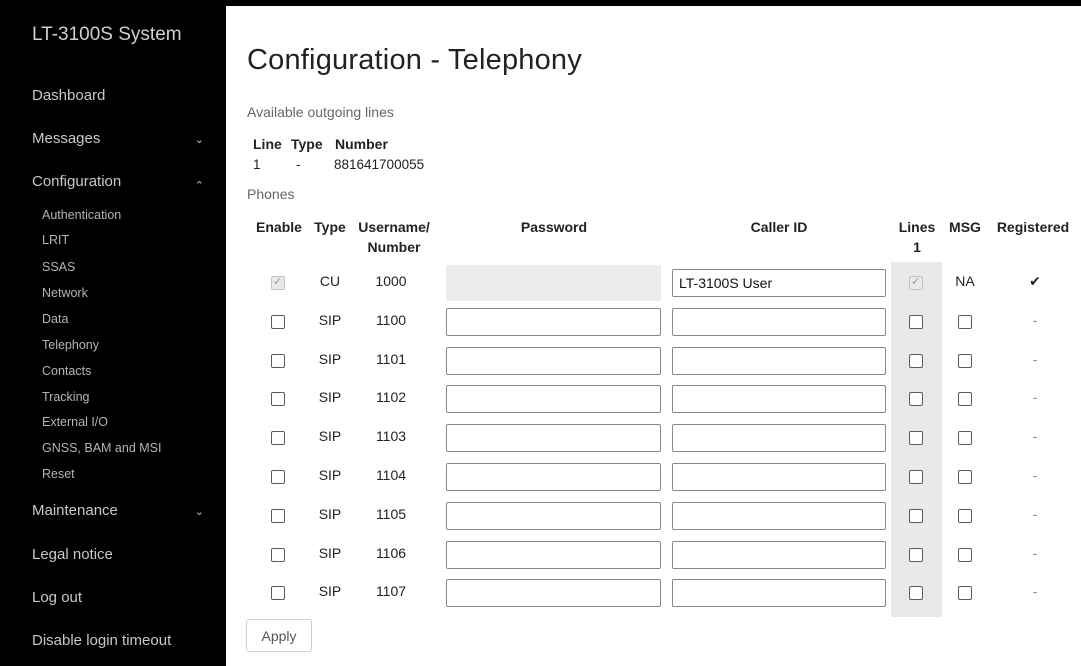  I want to click on sidebar-subitem-ssas: SSAS, so click(58, 267).